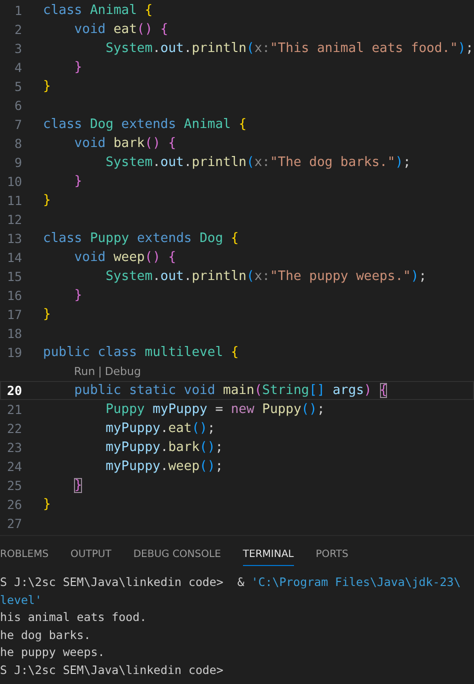 The image size is (474, 684). What do you see at coordinates (125, 144) in the screenshot?
I see `code-line: void bark() {` at bounding box center [125, 144].